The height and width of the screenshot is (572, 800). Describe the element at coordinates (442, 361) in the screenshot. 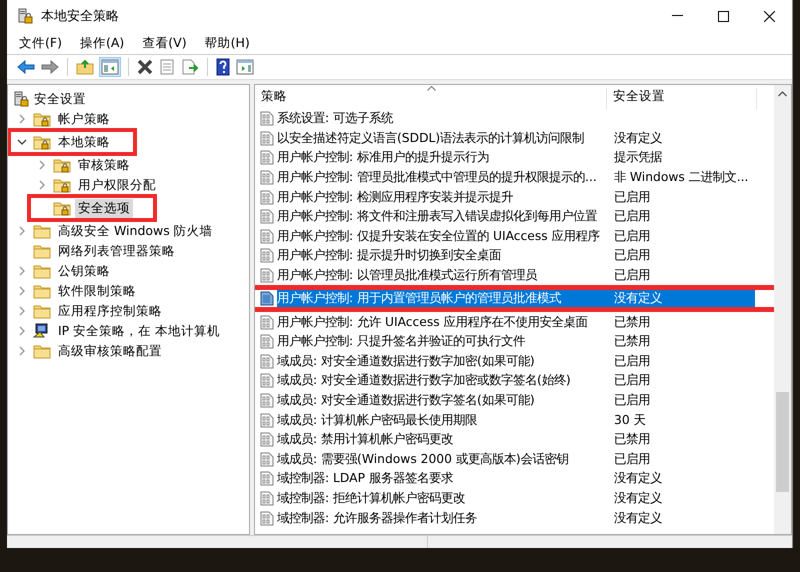

I see `policy-name: 域成员: 对安全通道数据进行数字加密(如果可能)` at that location.